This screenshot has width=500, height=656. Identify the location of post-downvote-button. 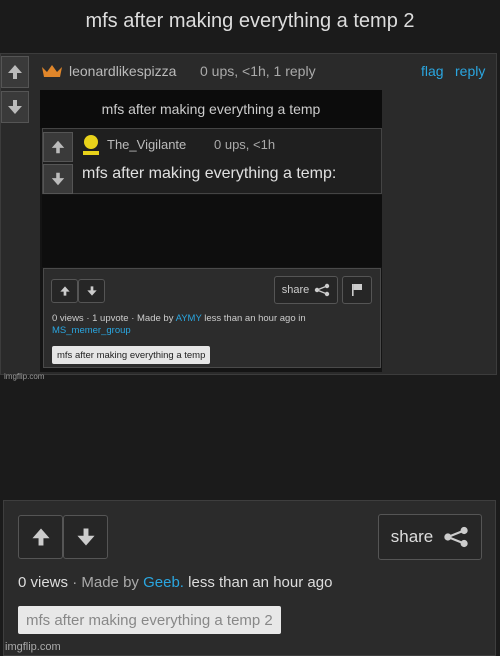
(85, 537).